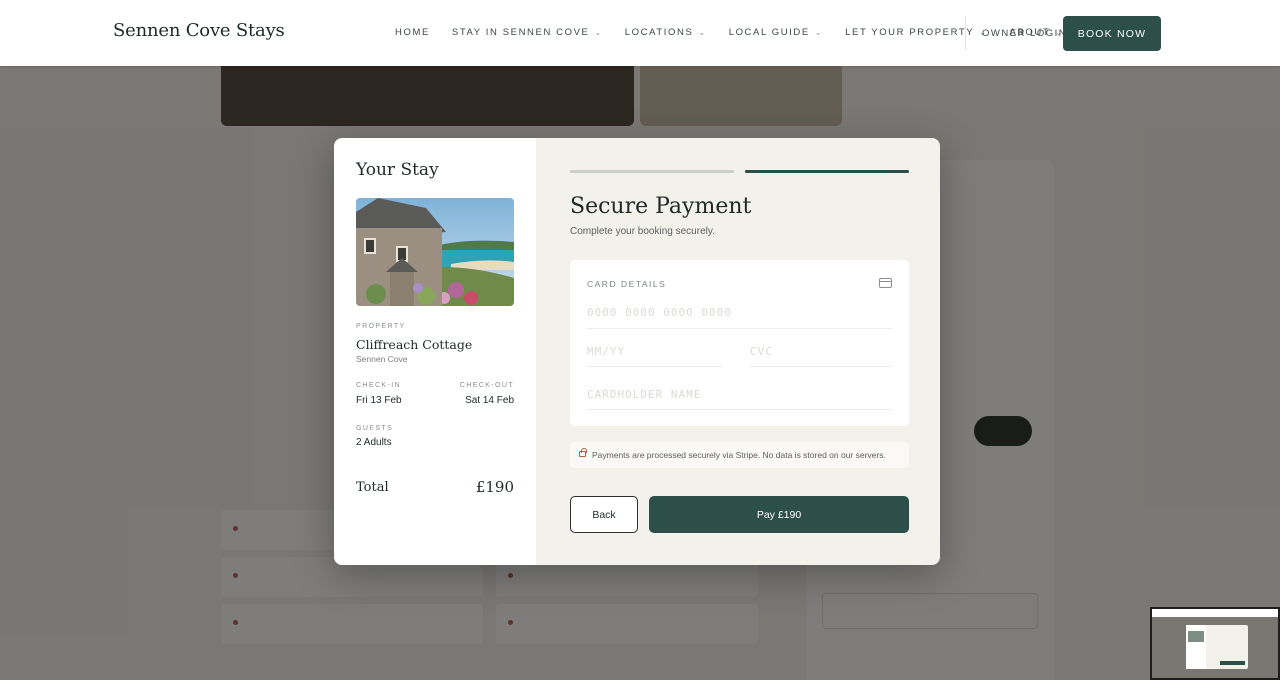 This screenshot has height=680, width=1280. I want to click on card-details-label: CARD DETAILS, so click(627, 284).